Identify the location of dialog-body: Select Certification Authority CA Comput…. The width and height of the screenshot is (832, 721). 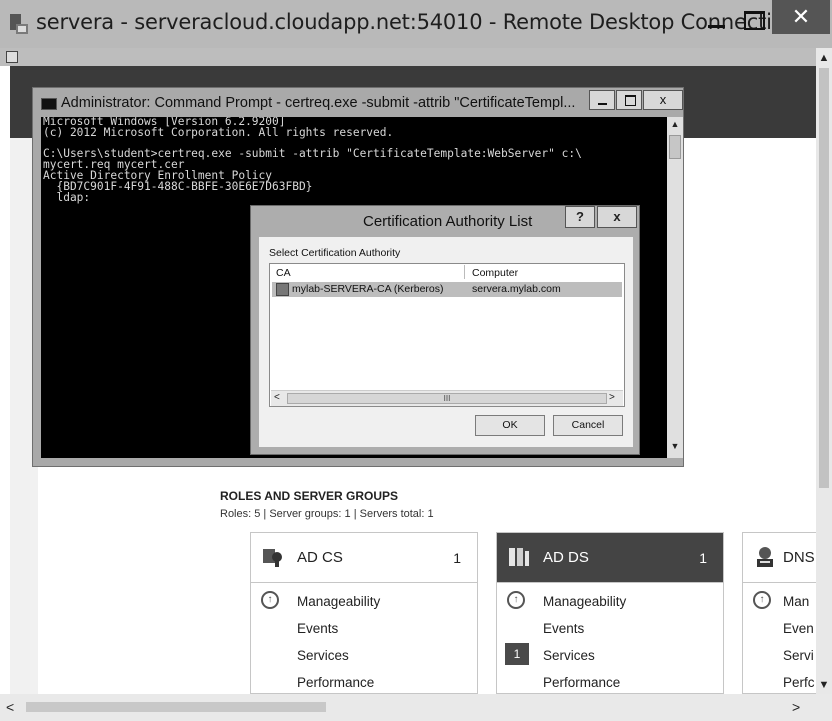
(446, 342).